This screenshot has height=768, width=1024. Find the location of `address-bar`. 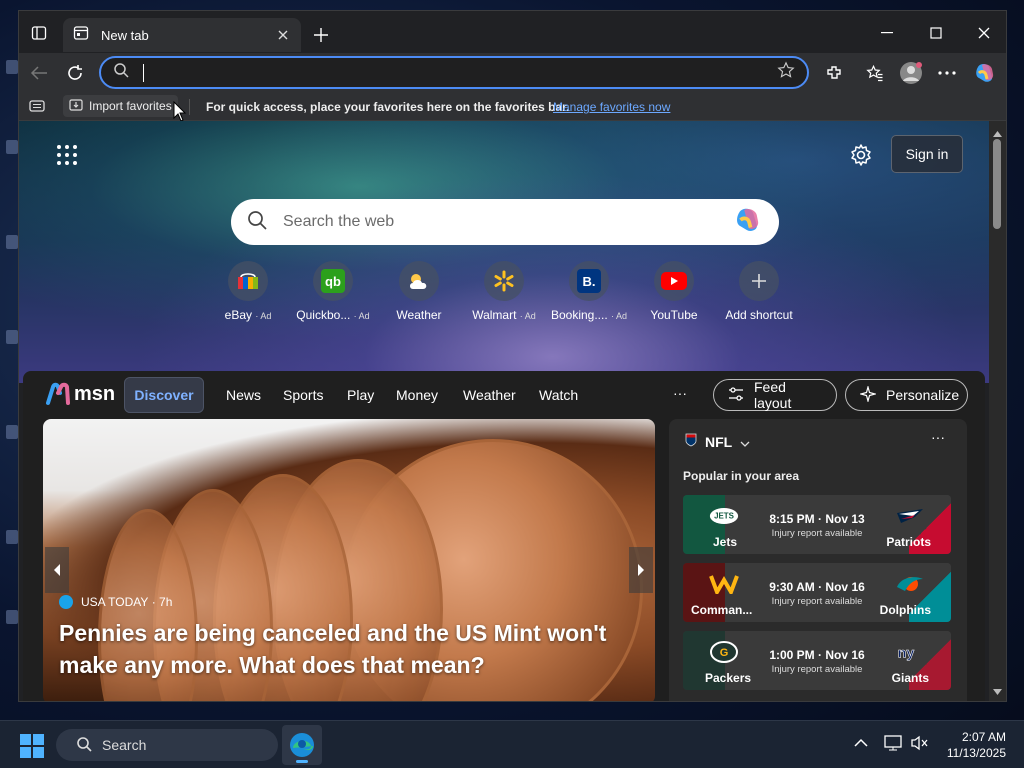

address-bar is located at coordinates (454, 72).